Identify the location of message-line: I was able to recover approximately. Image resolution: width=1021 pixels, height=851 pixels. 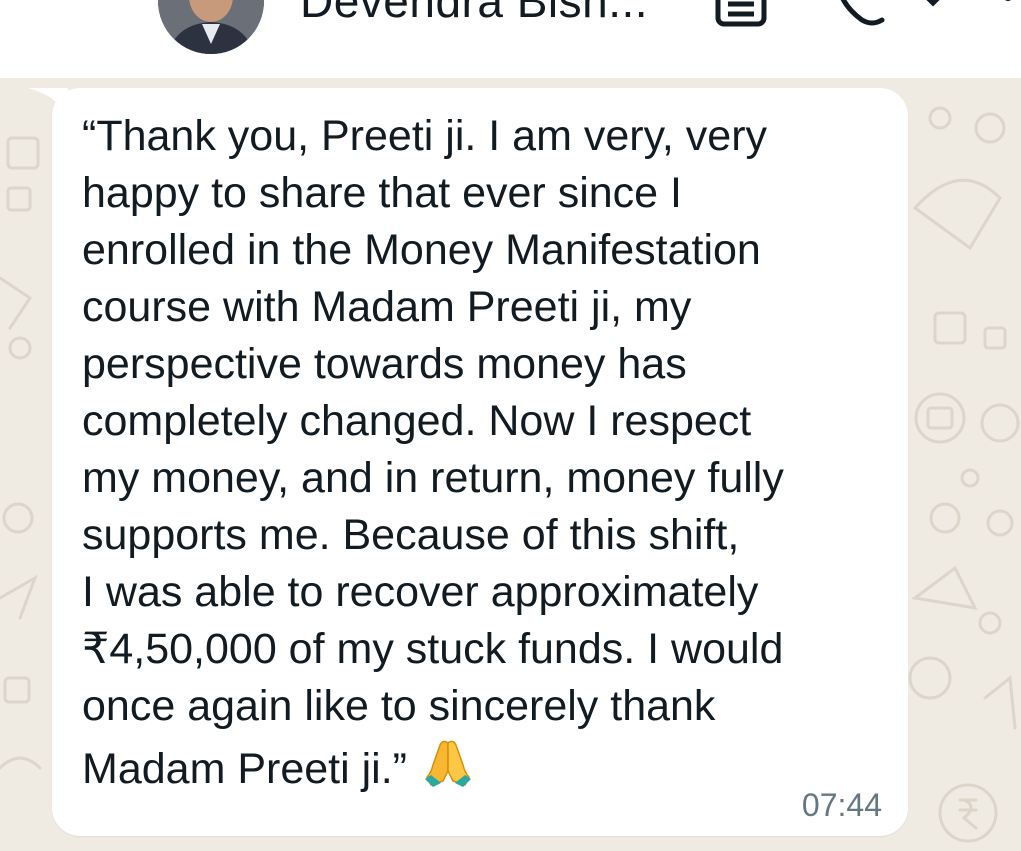
(420, 592).